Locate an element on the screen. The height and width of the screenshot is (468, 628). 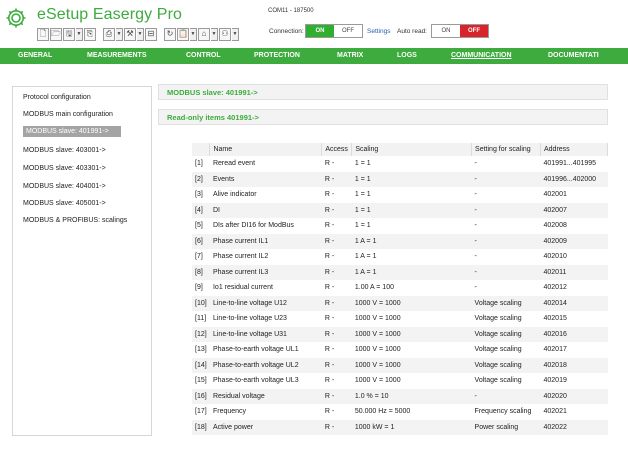
open-folder-icon: 🗁 is located at coordinates (56, 34).